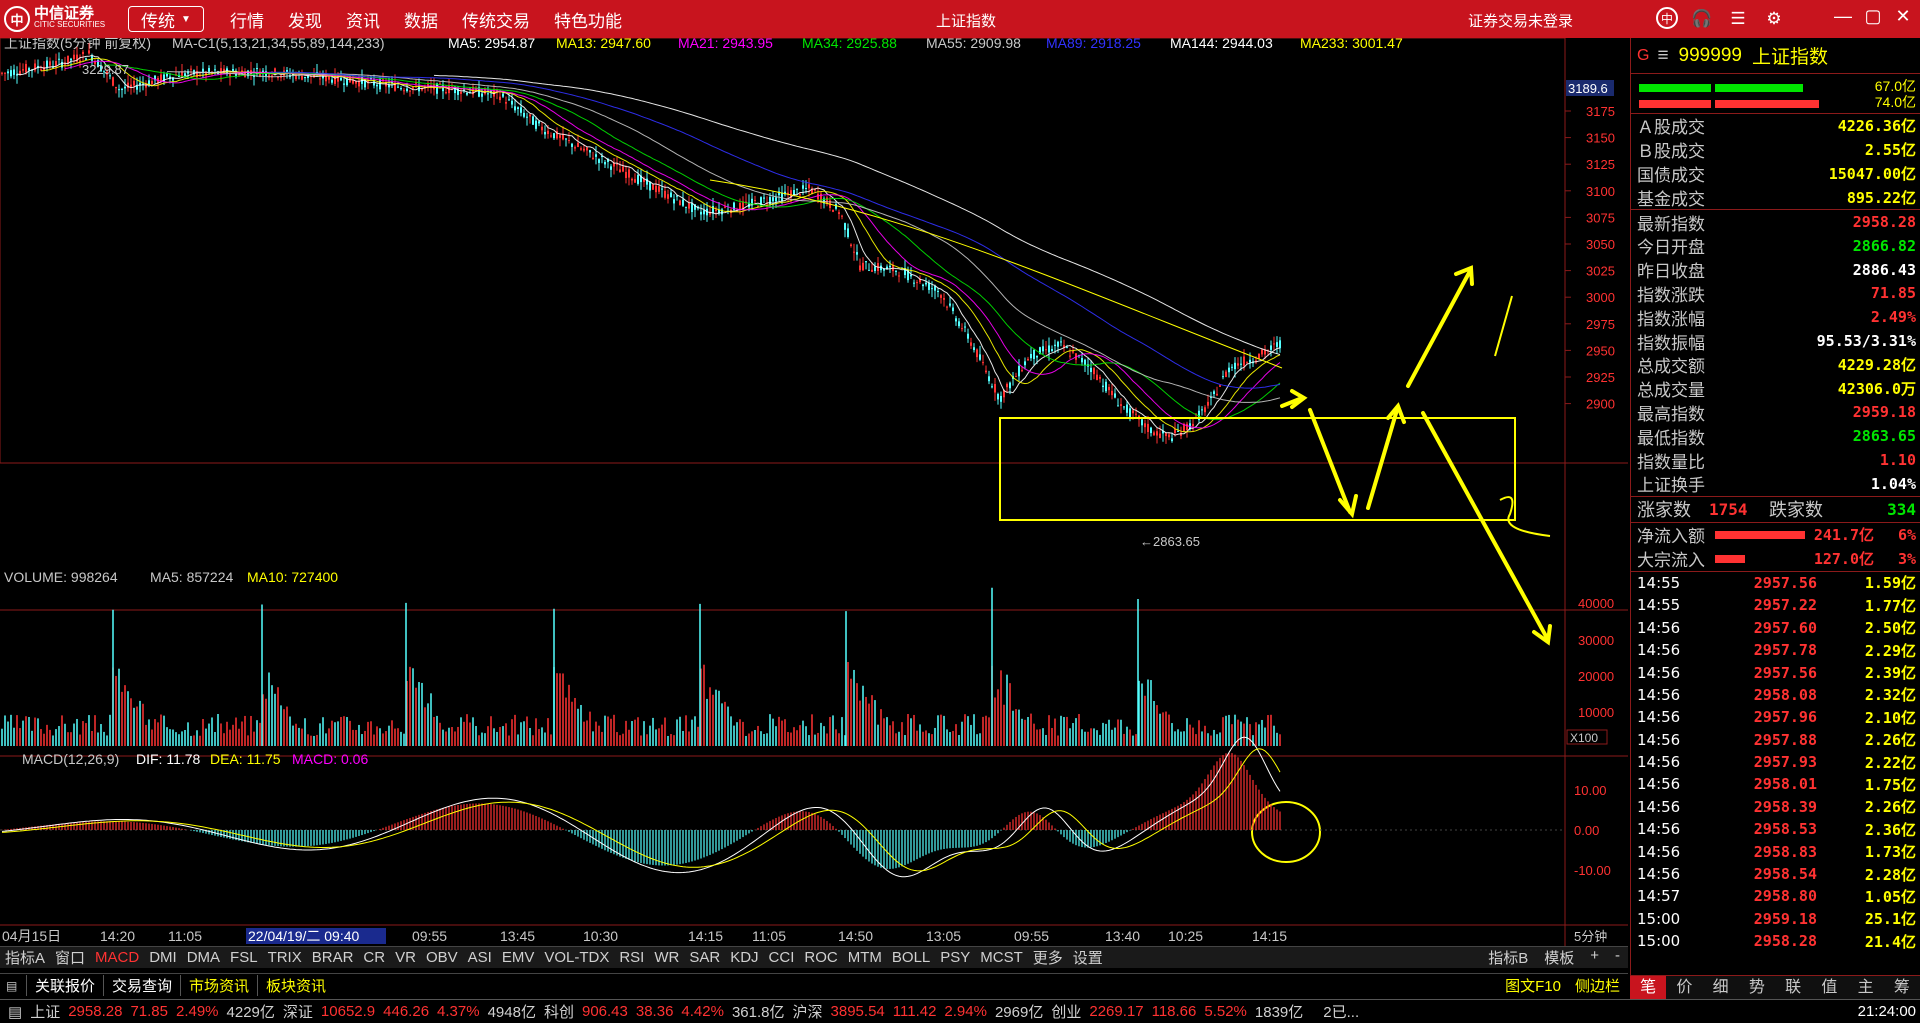 This screenshot has width=1920, height=1023. Describe the element at coordinates (1774, 19) in the screenshot. I see `gear-icon: ⚙` at that location.